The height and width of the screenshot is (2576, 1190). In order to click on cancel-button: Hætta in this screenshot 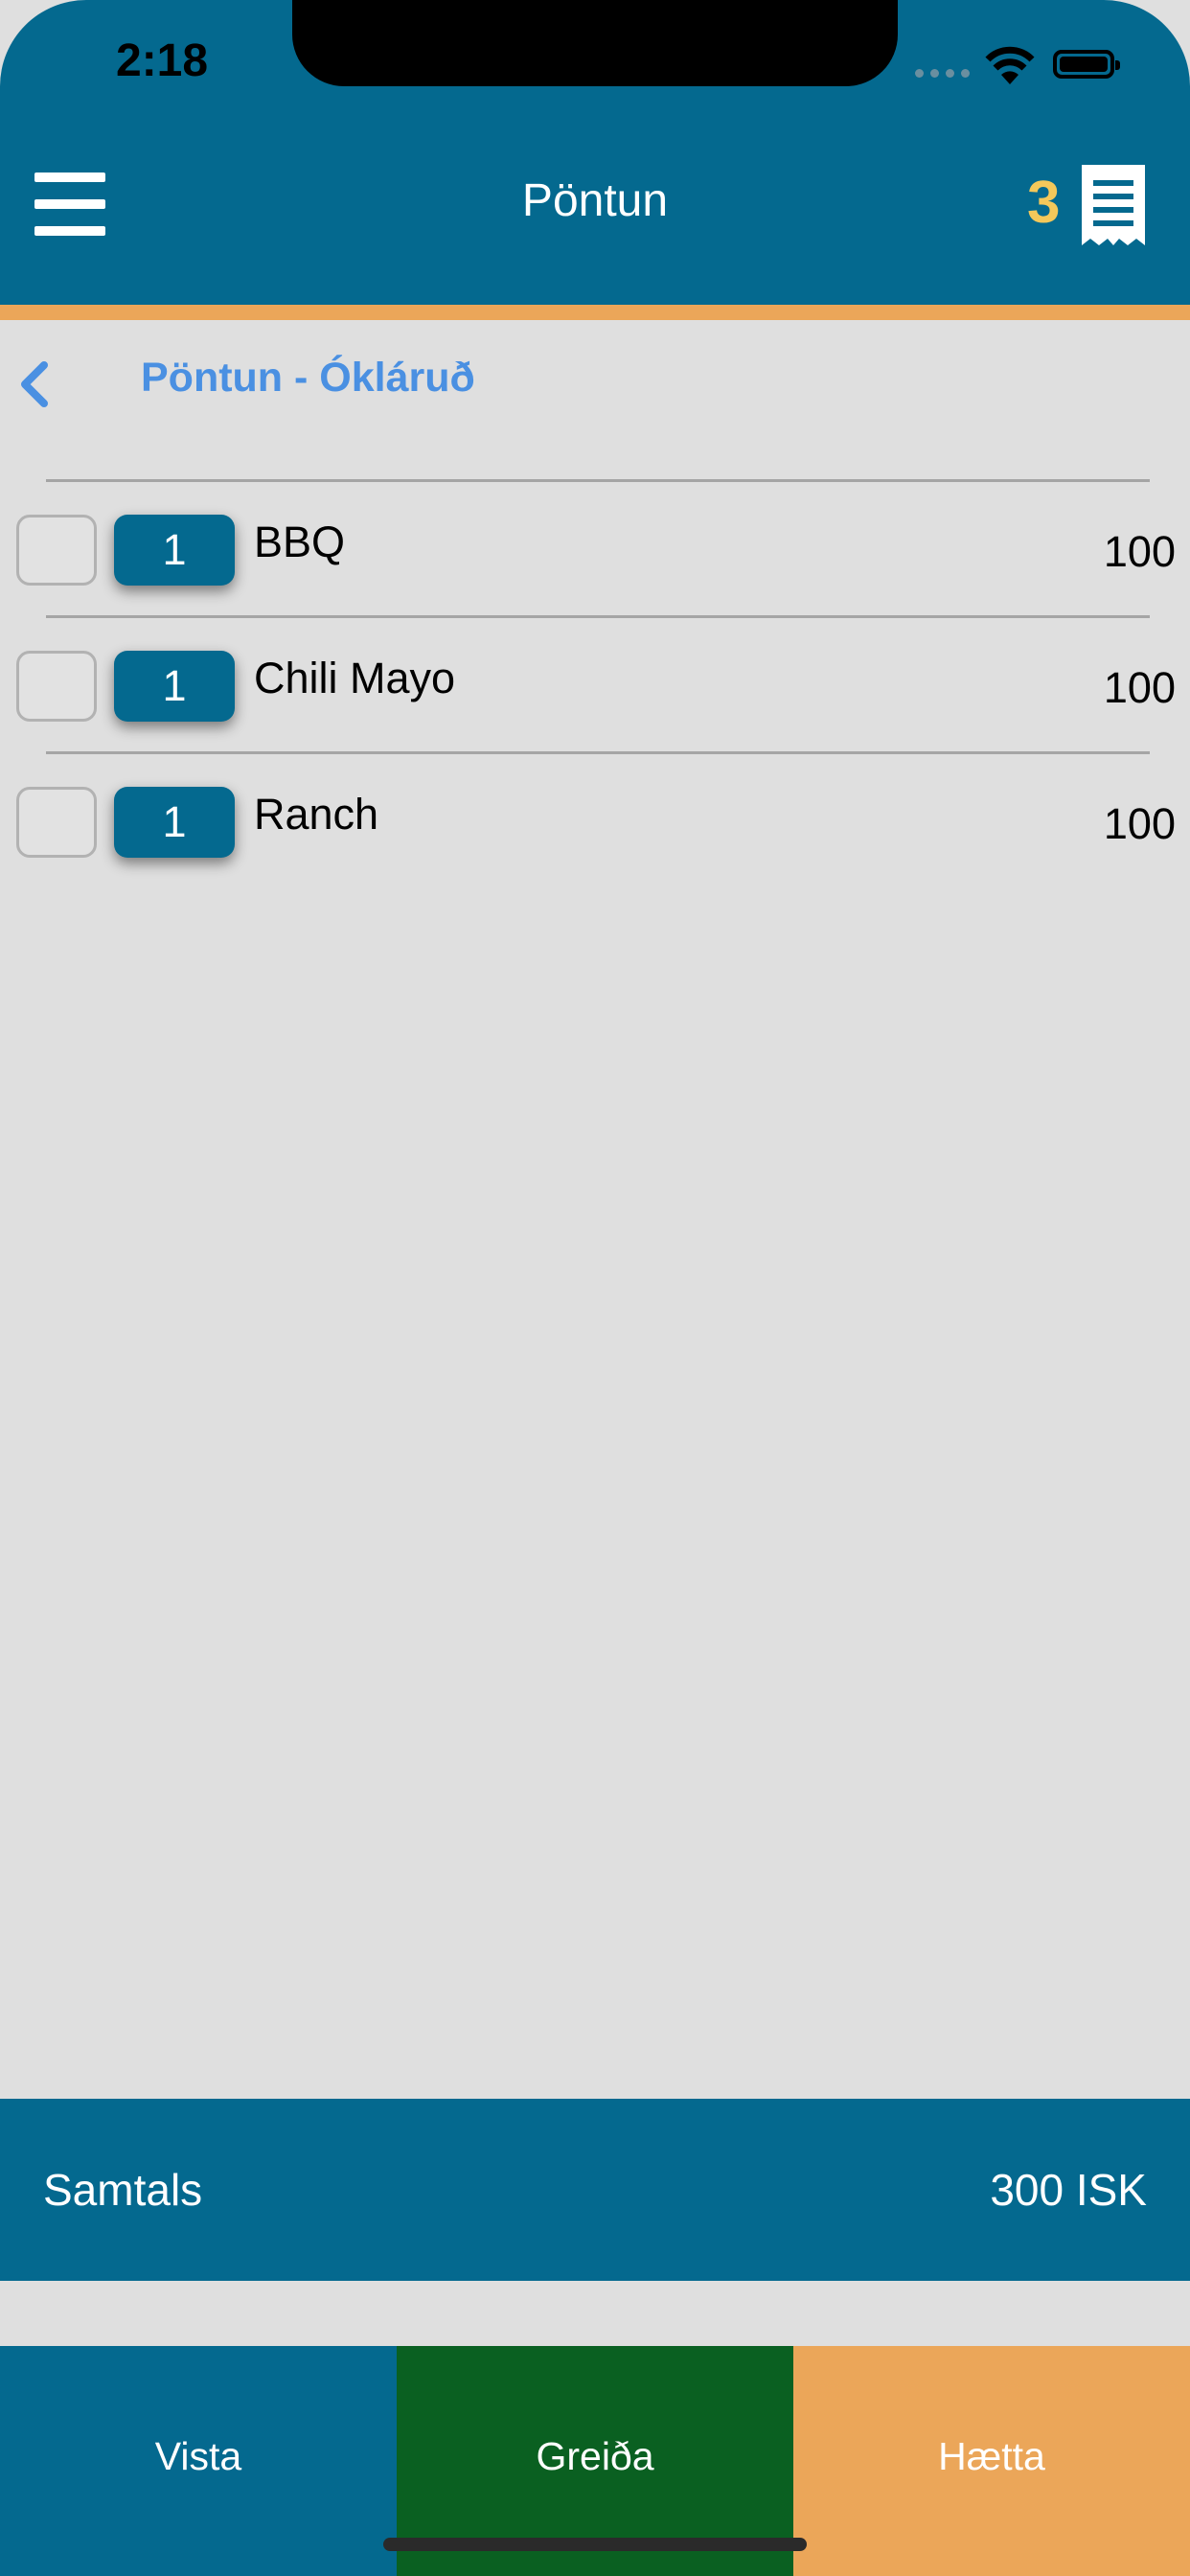, I will do `click(991, 2461)`.